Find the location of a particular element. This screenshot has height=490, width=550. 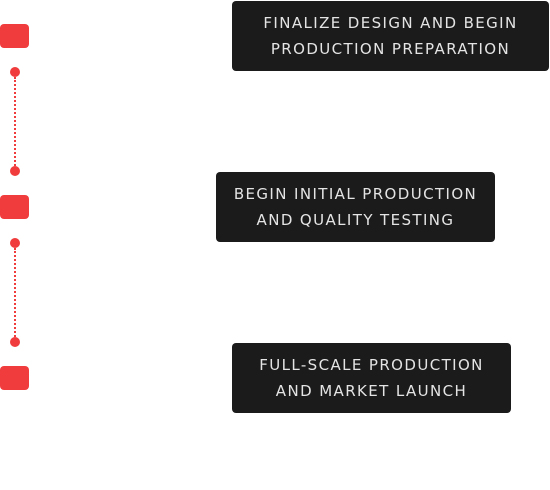

connector-1-line is located at coordinates (15, 121).